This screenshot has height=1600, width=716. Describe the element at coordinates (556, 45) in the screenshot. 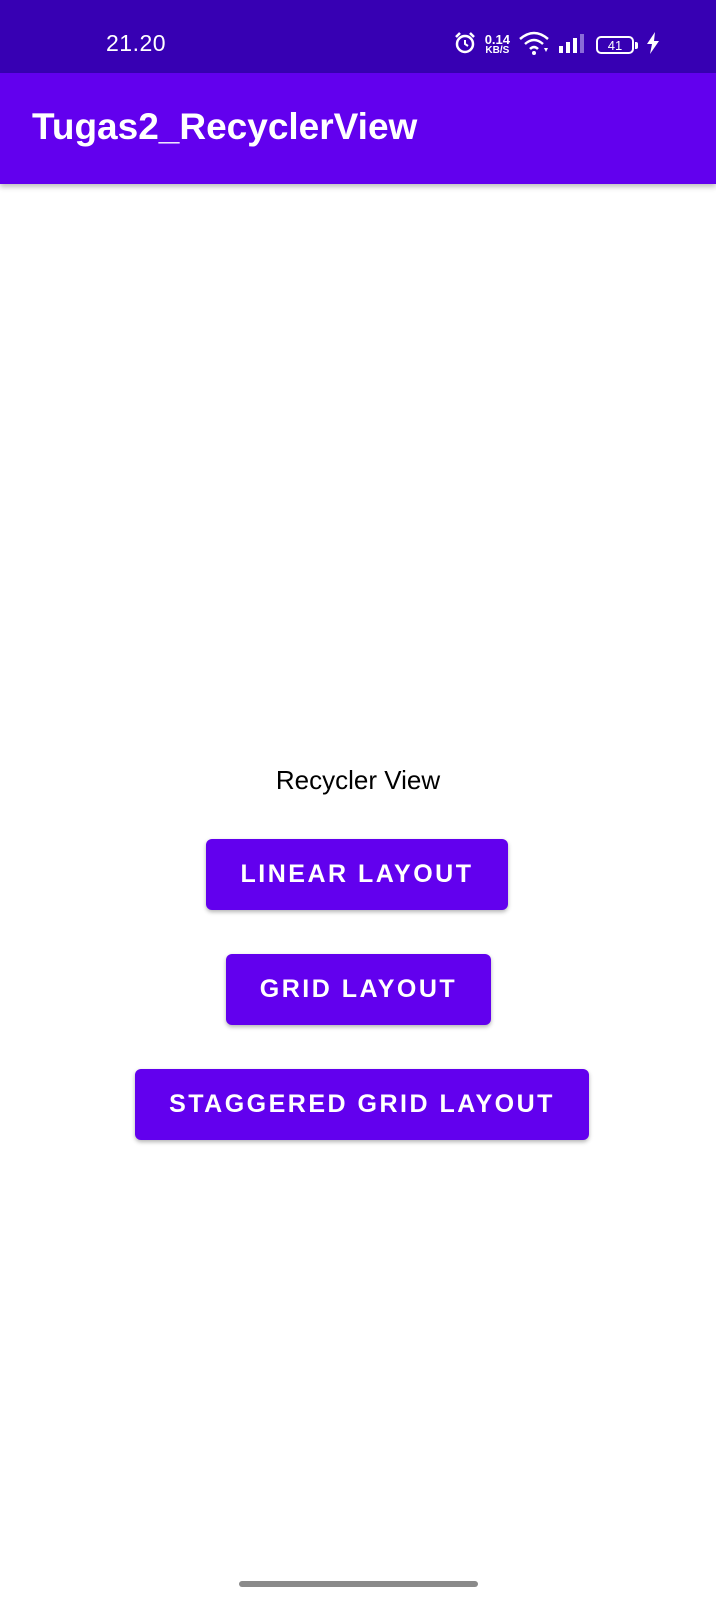

I see `status-icons: 0.14 KB/S 41` at that location.